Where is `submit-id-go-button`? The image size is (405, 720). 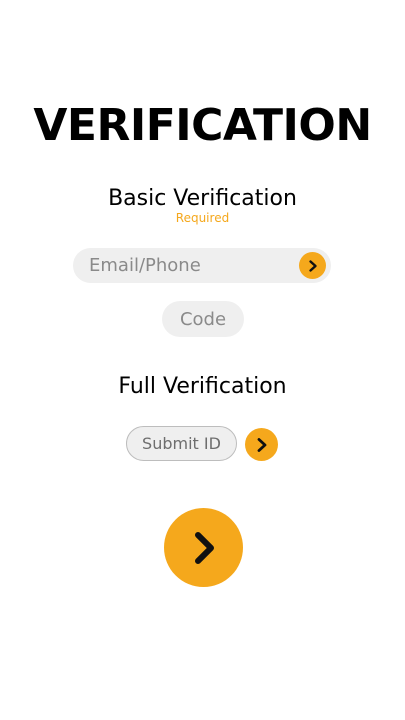 submit-id-go-button is located at coordinates (261, 444).